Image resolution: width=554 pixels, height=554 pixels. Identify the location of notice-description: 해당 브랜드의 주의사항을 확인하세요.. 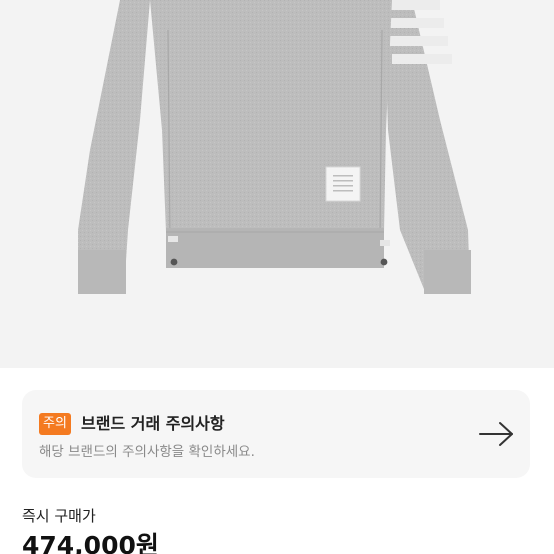
(147, 452).